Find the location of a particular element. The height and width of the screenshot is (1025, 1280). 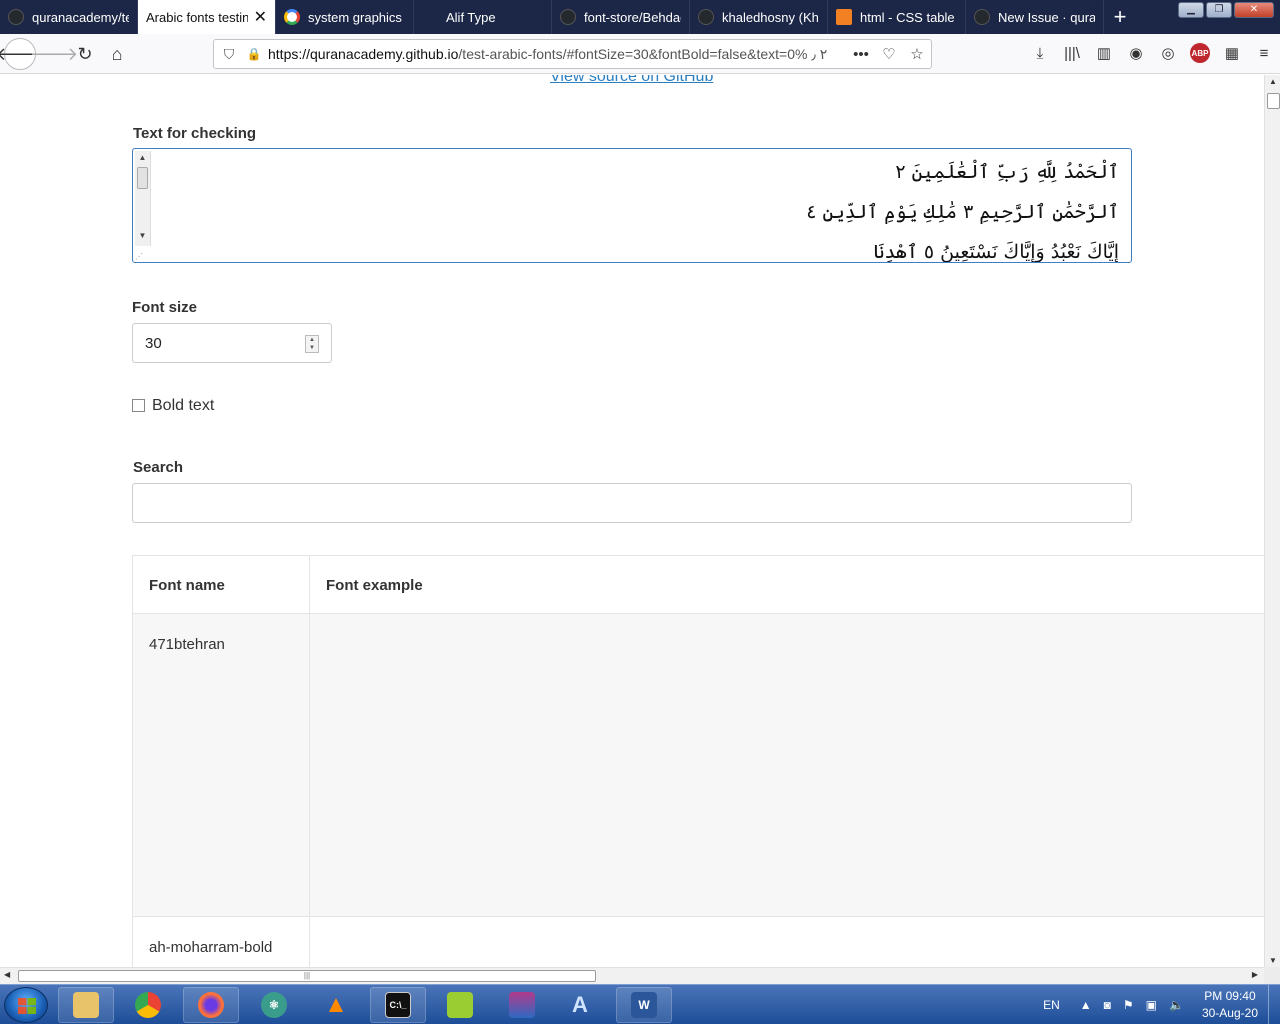

taskbar-word: W is located at coordinates (644, 1005).